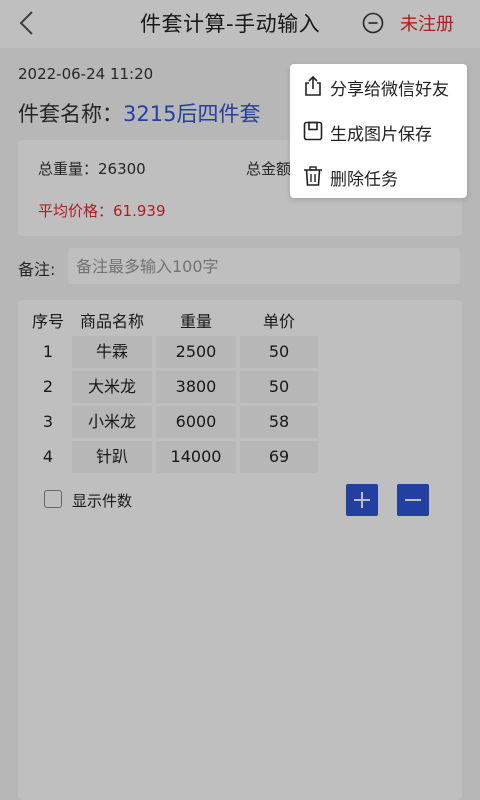 The height and width of the screenshot is (800, 480). Describe the element at coordinates (313, 176) in the screenshot. I see `trash-icon` at that location.